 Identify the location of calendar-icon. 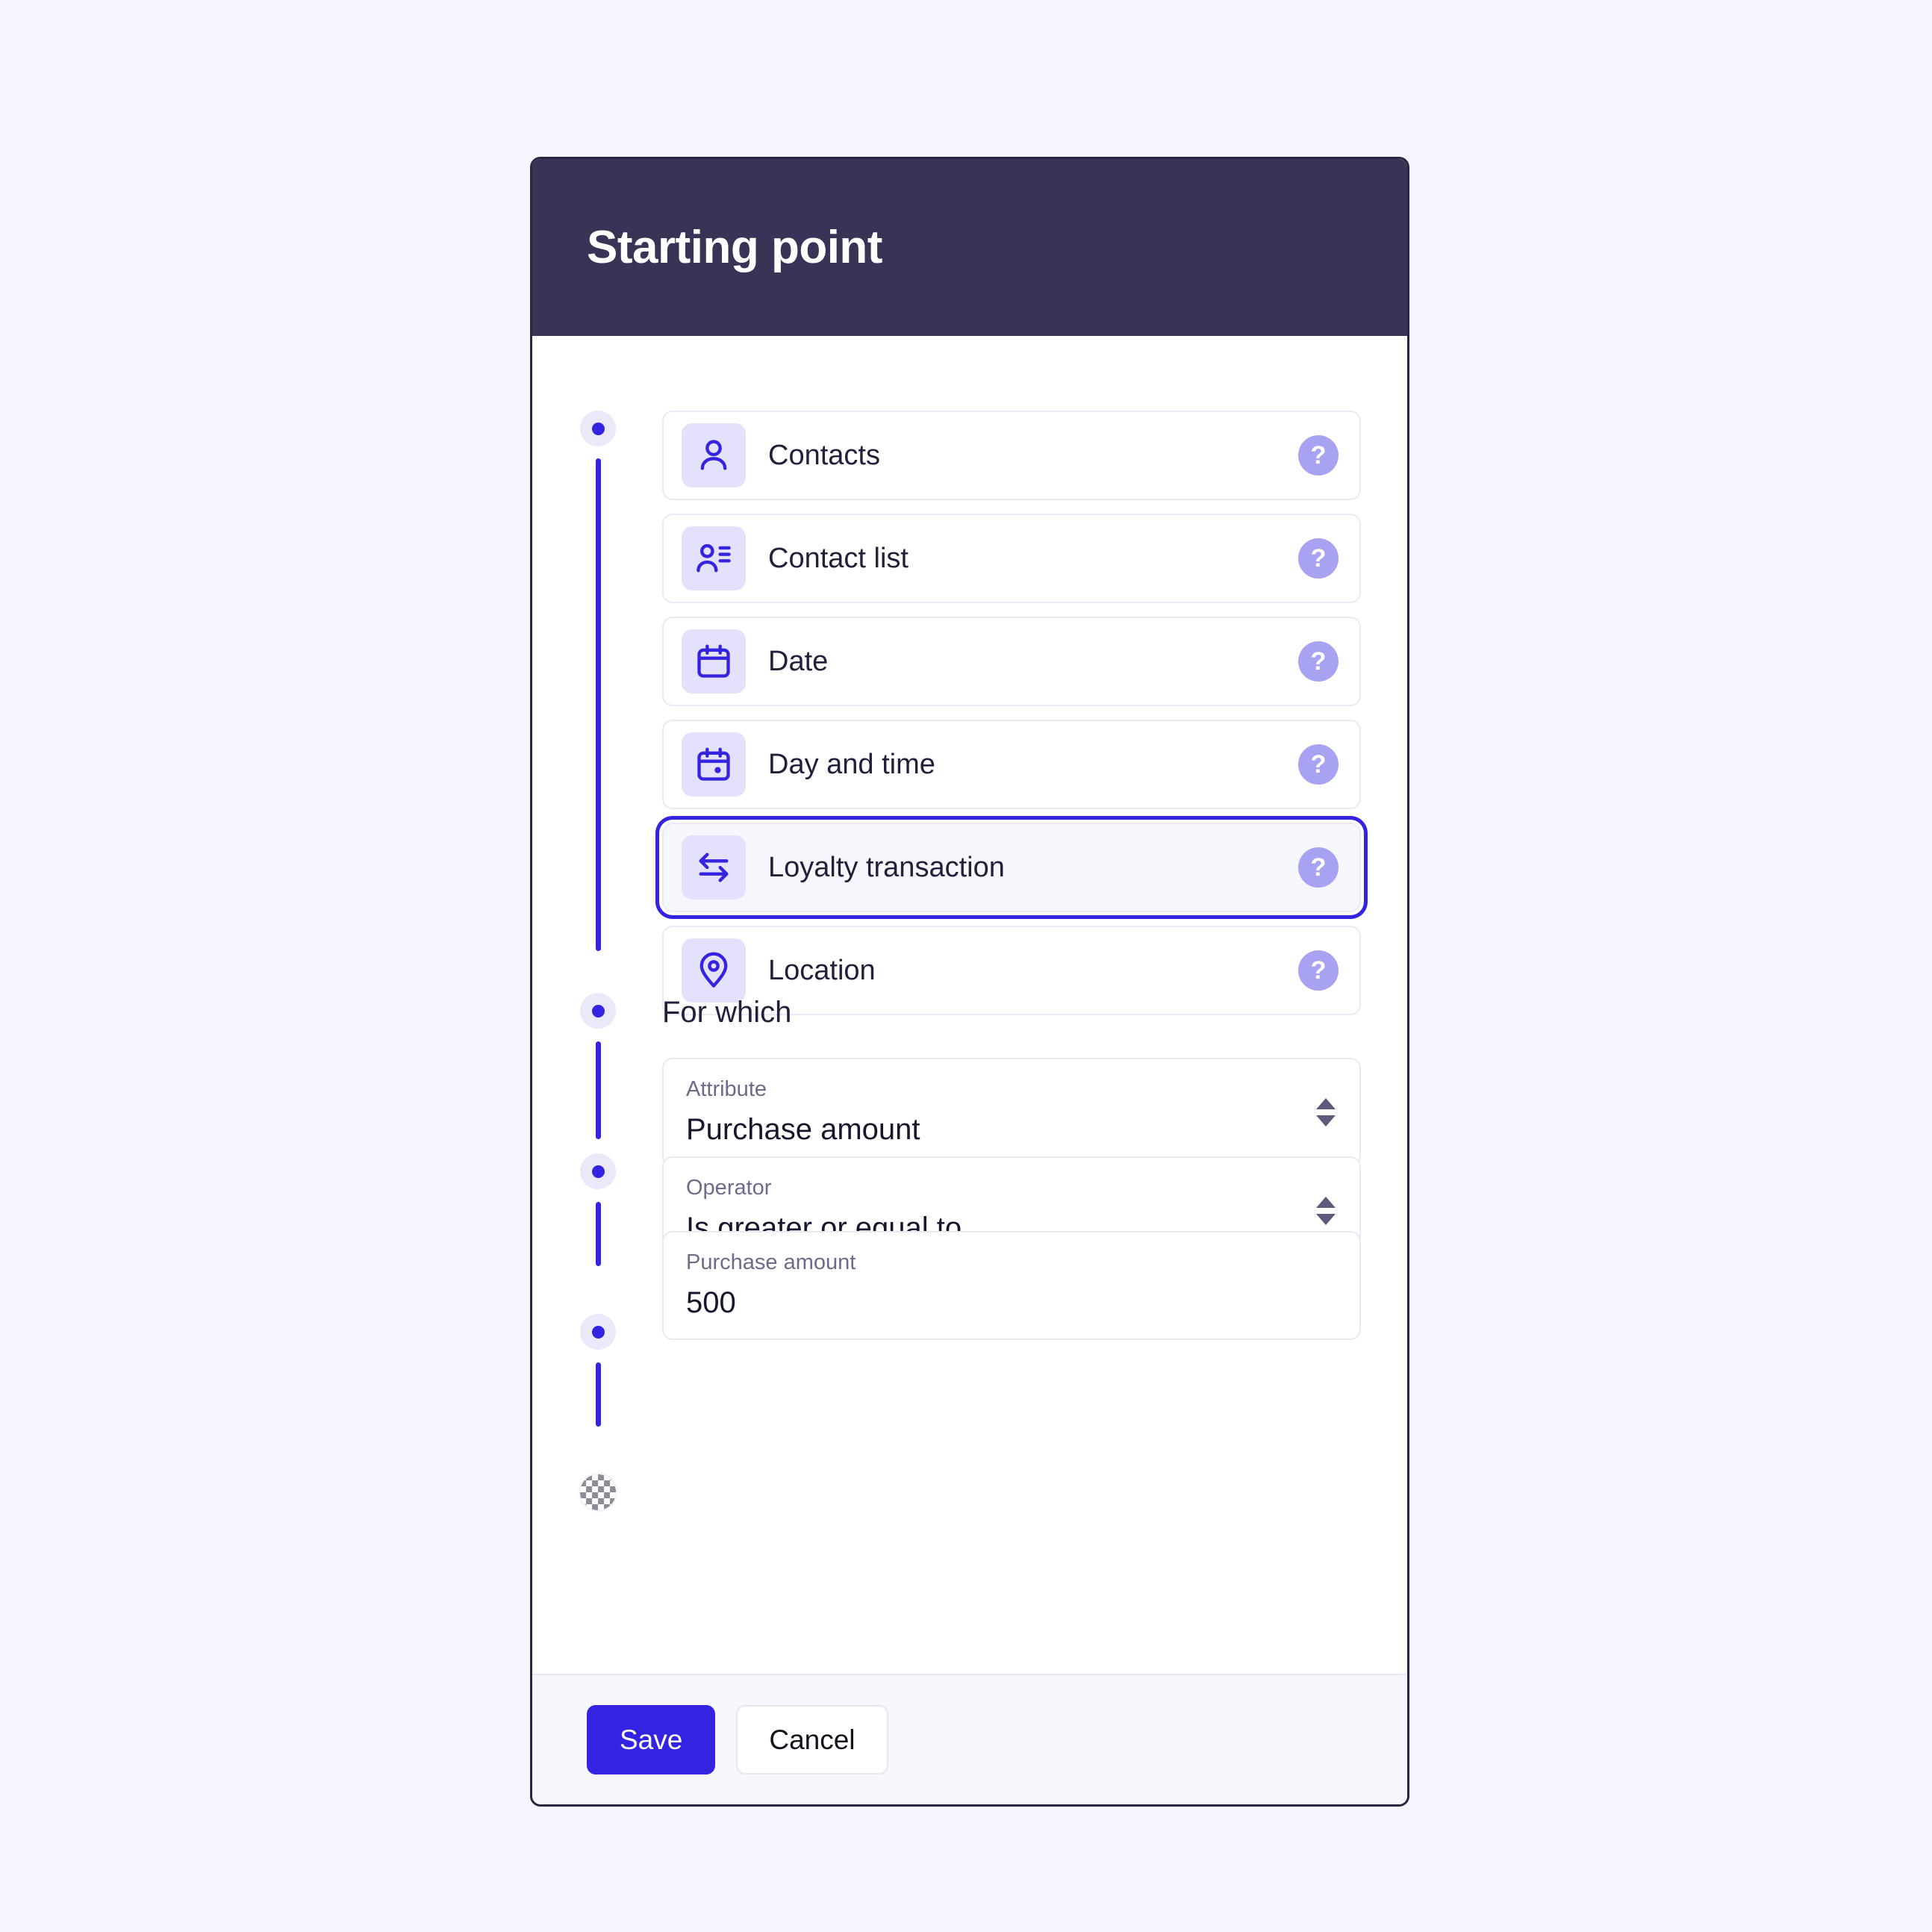
(714, 662).